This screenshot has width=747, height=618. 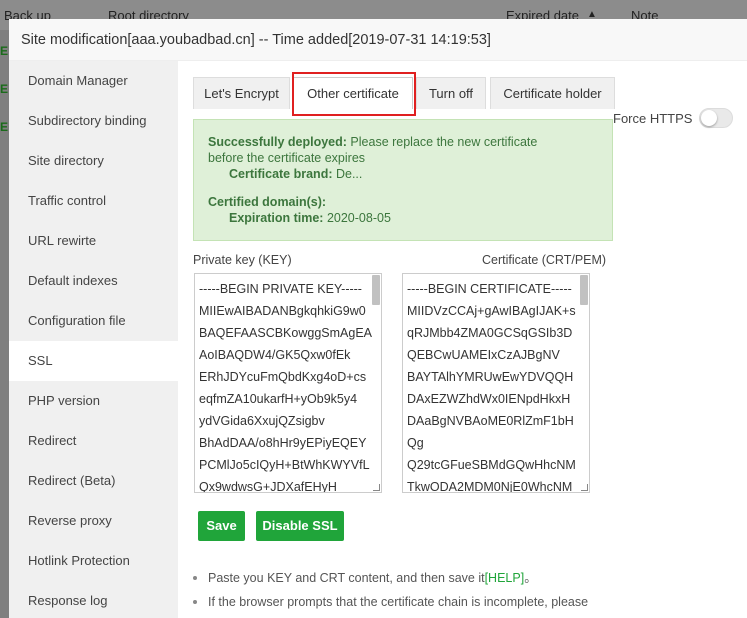 What do you see at coordinates (93, 321) in the screenshot?
I see `sidebar-item-configuration-file: Configuration file` at bounding box center [93, 321].